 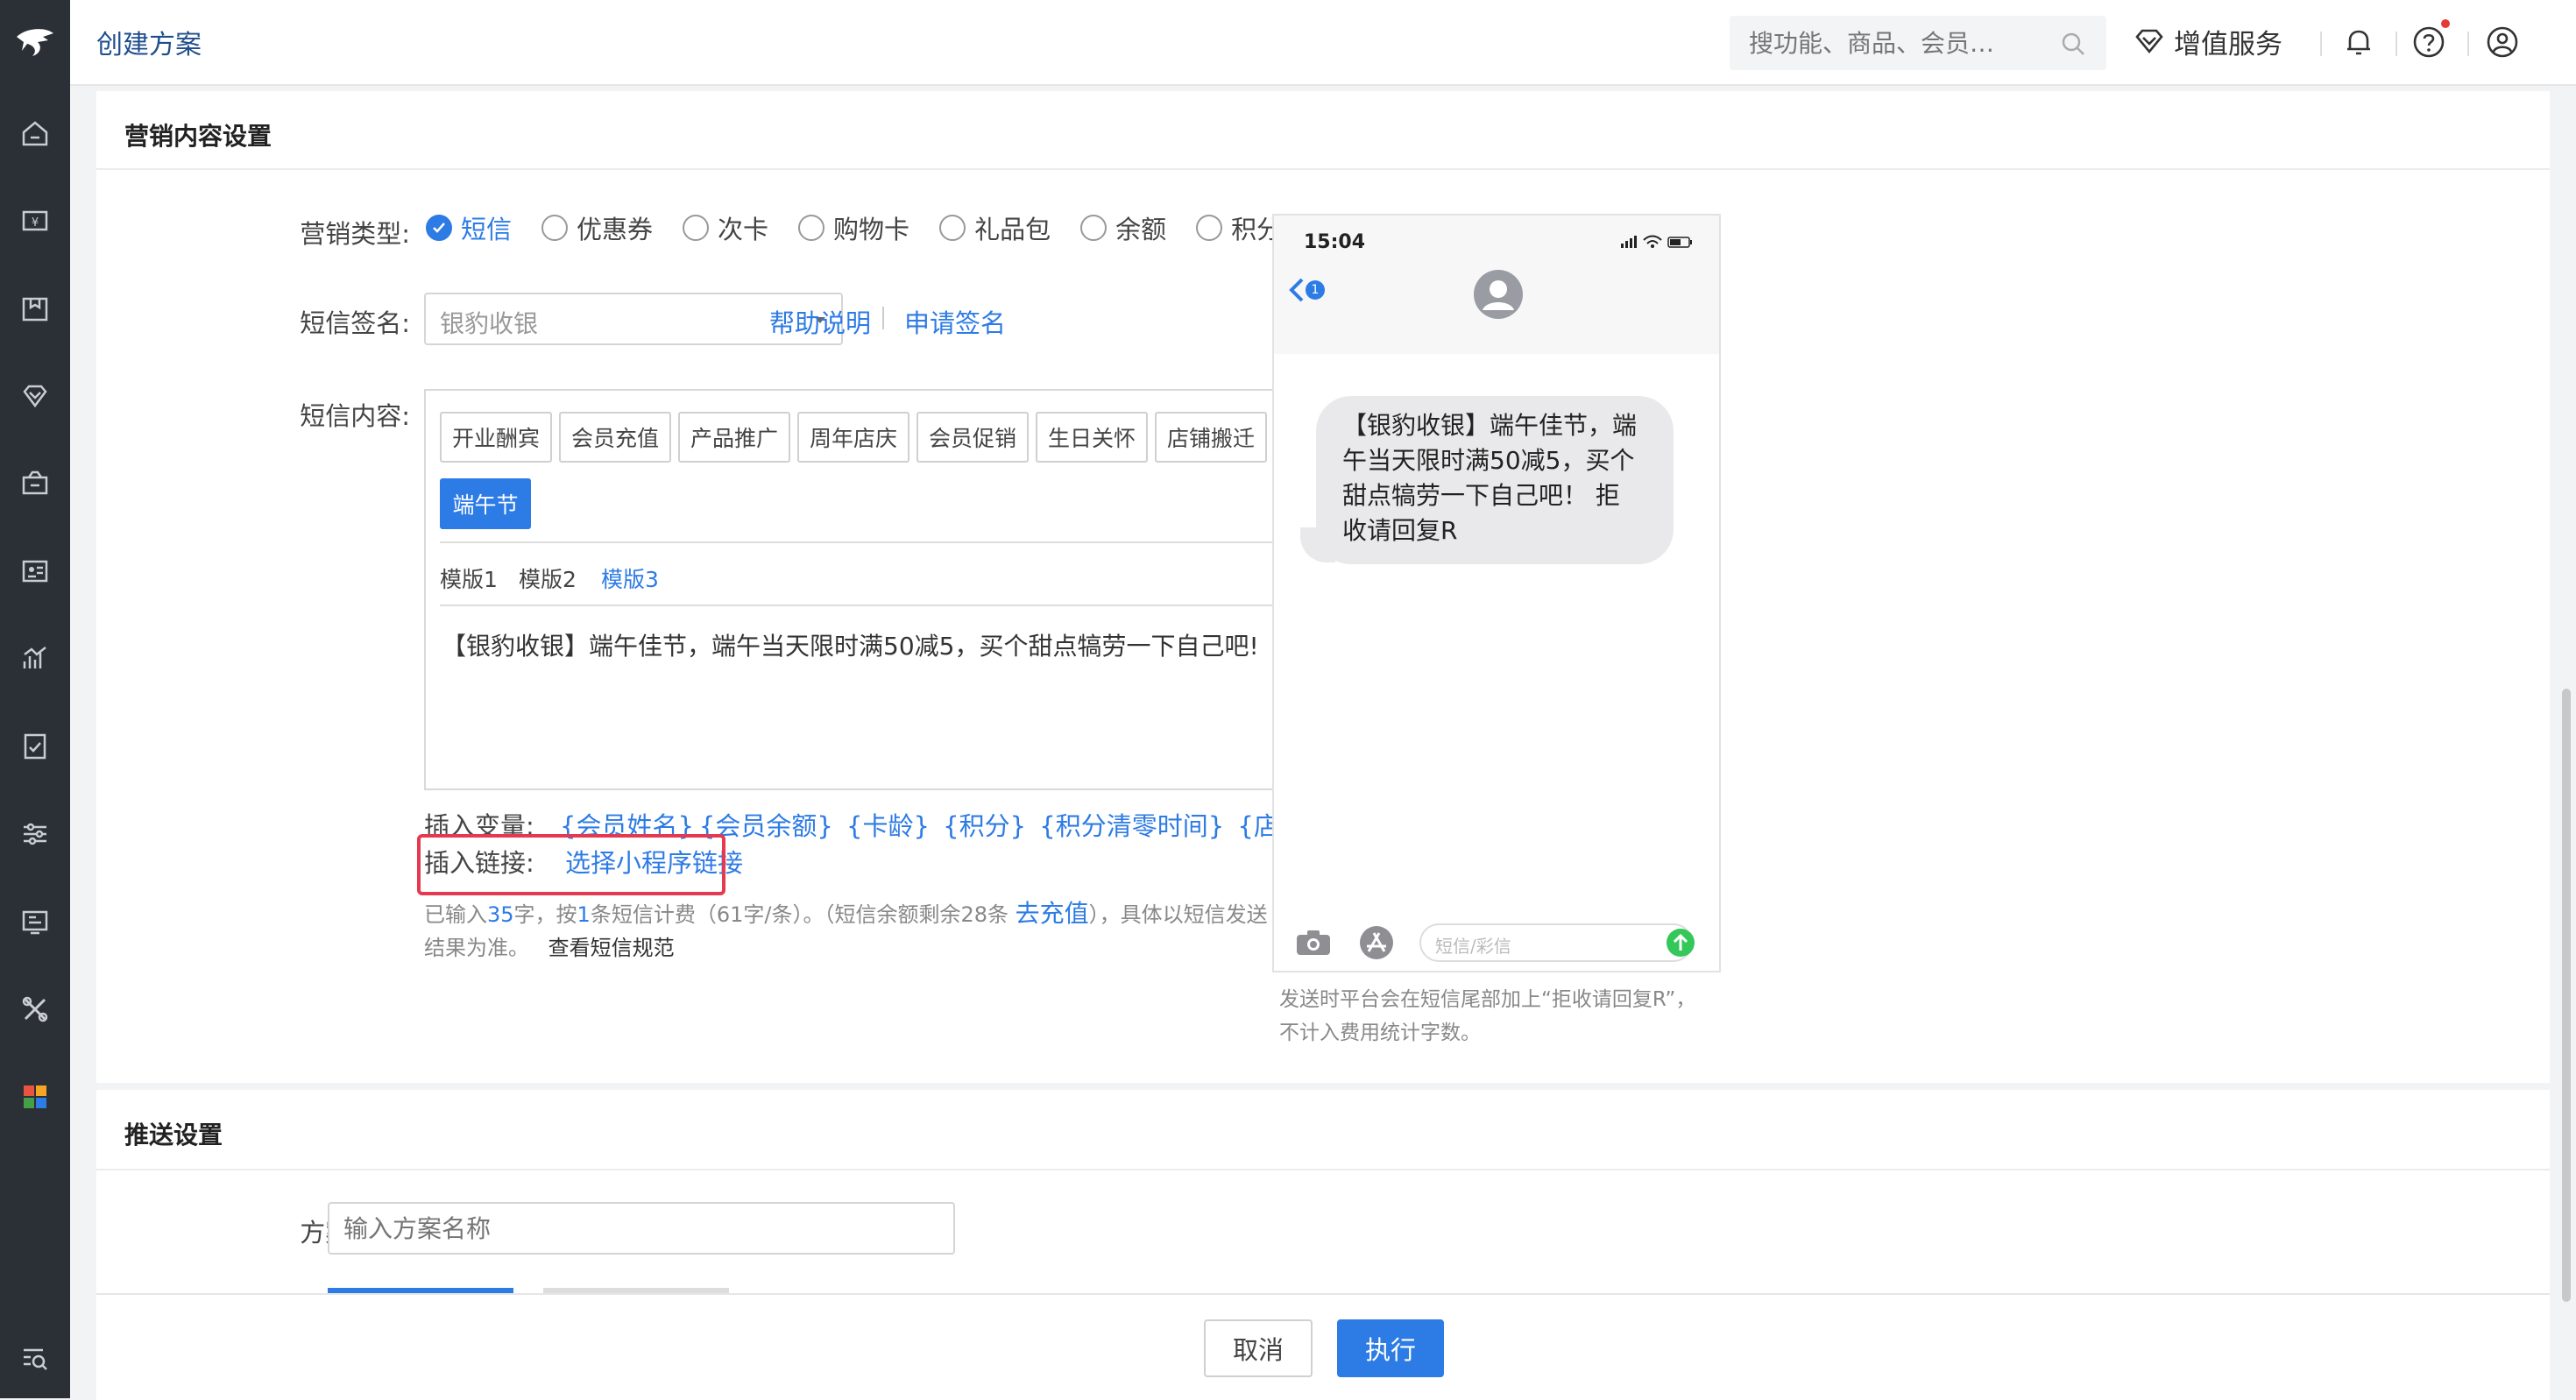 I want to click on variable-card-age: {卡龄}, so click(x=888, y=826).